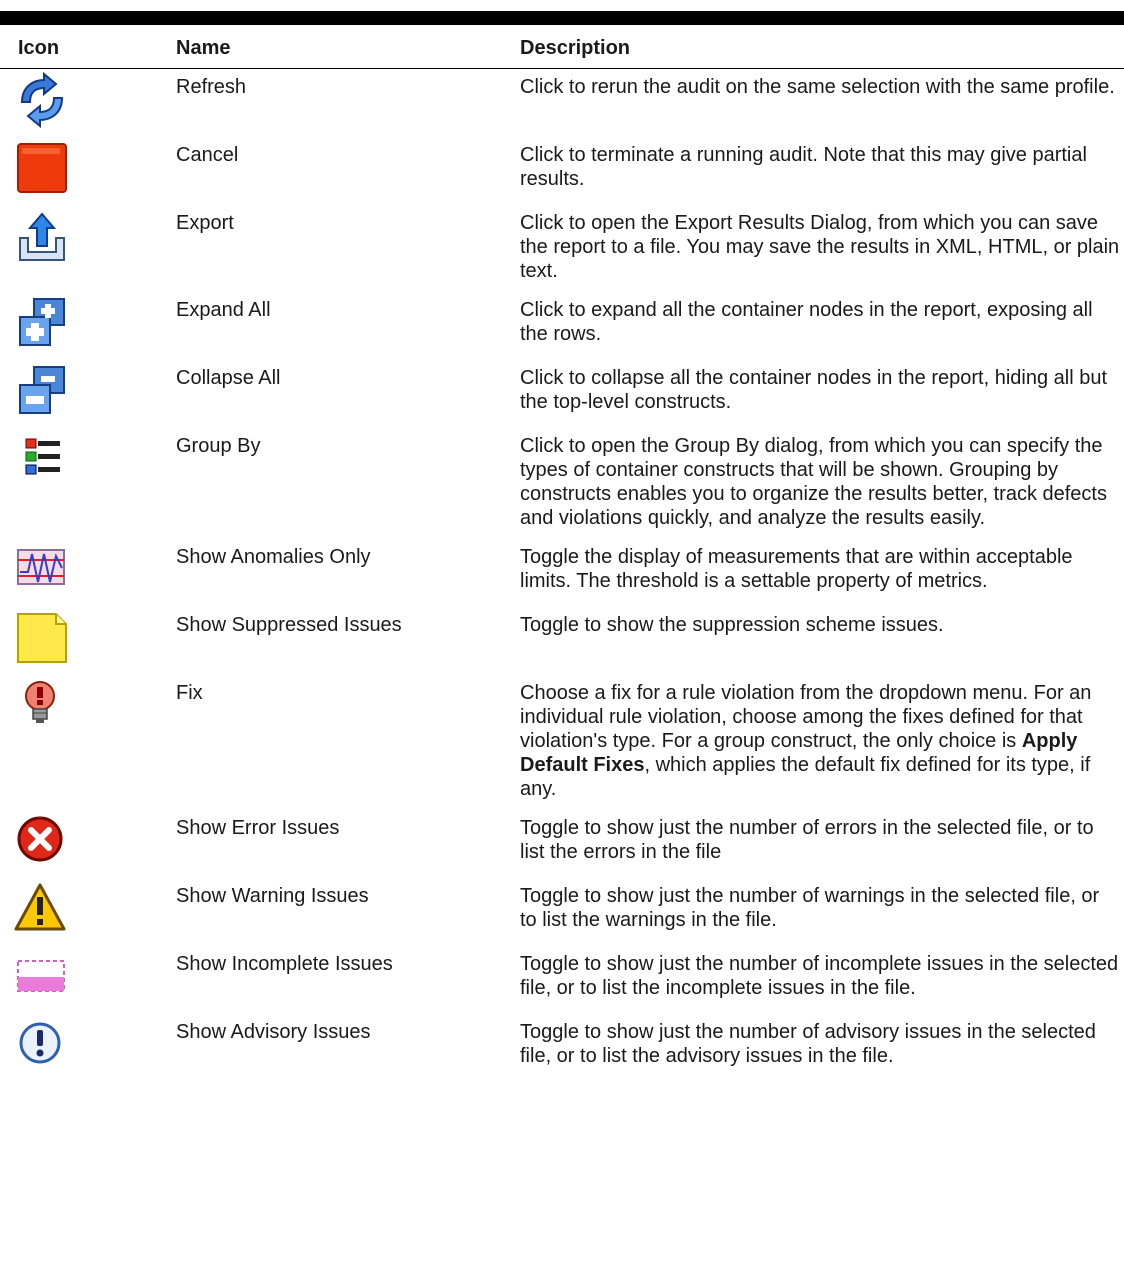 The width and height of the screenshot is (1124, 1266). What do you see at coordinates (273, 1032) in the screenshot?
I see `row-name: Show Advisory Issues` at bounding box center [273, 1032].